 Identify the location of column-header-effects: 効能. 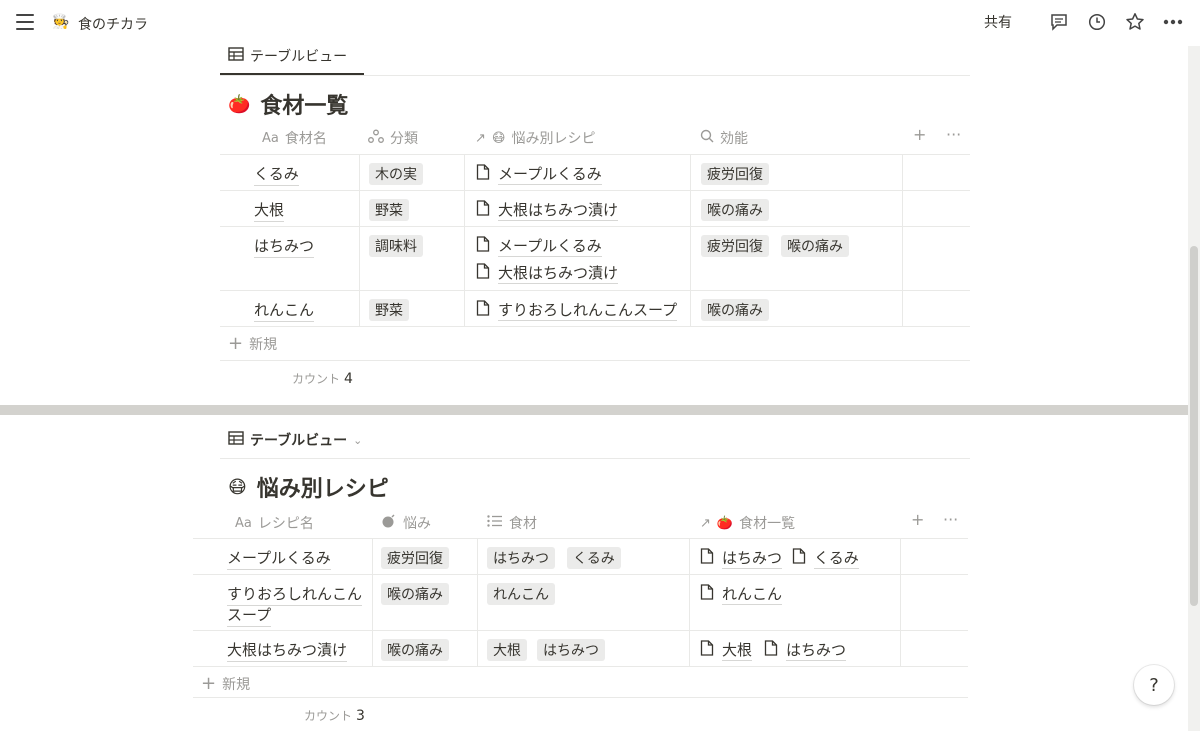
(724, 138).